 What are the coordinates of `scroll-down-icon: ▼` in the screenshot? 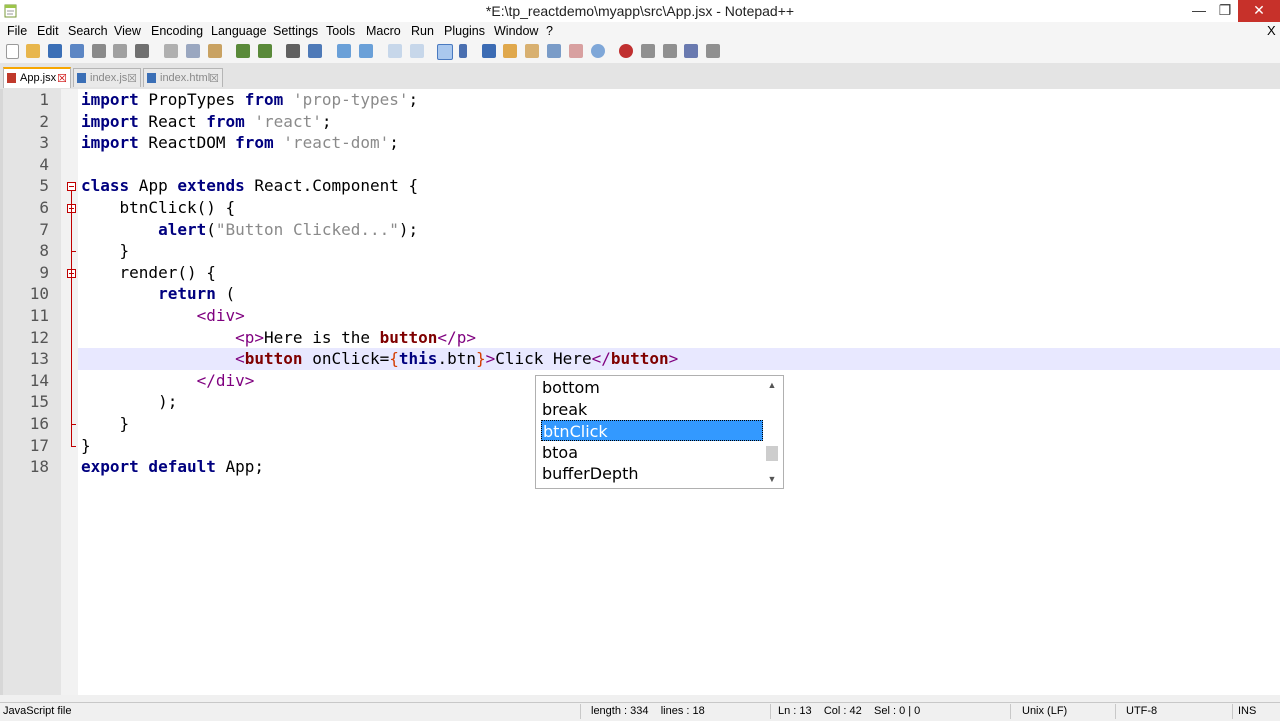 It's located at (772, 479).